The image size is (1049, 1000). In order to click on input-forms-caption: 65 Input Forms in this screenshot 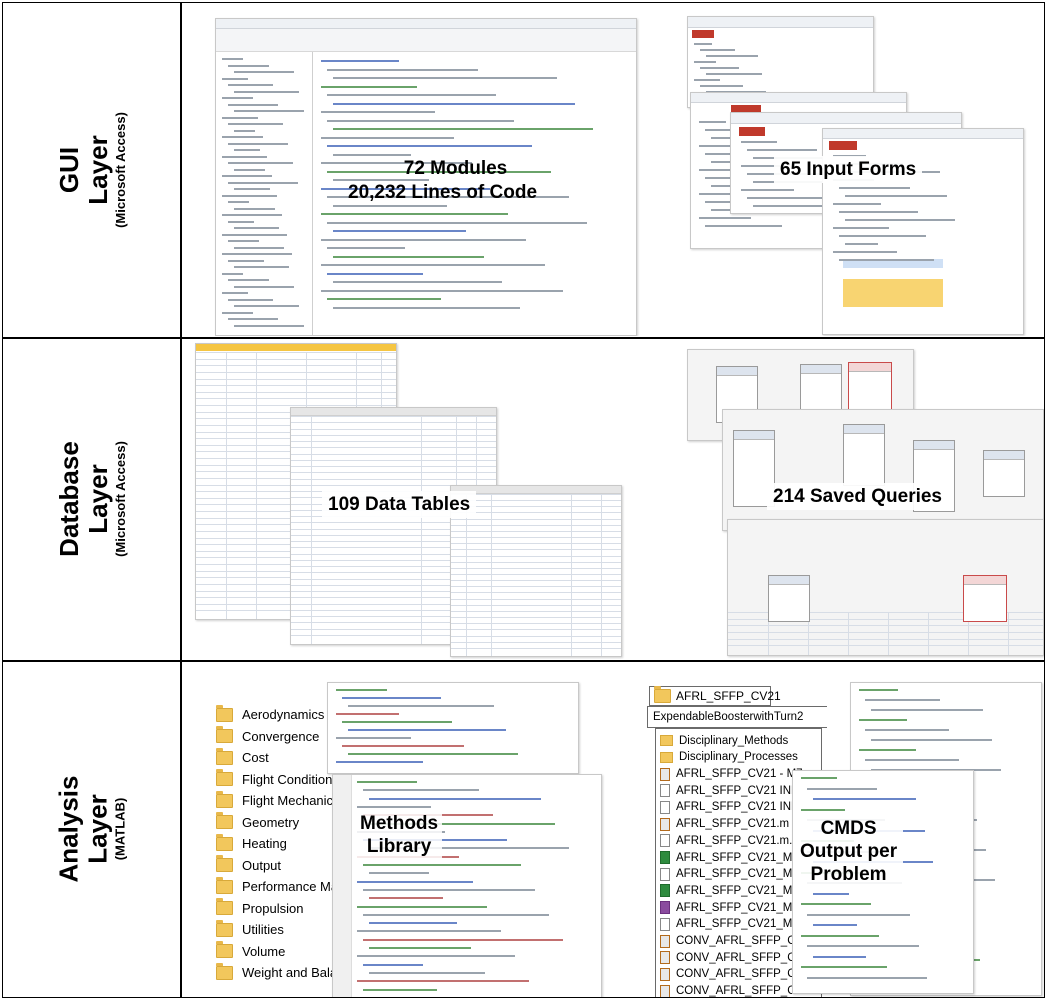, I will do `click(848, 169)`.